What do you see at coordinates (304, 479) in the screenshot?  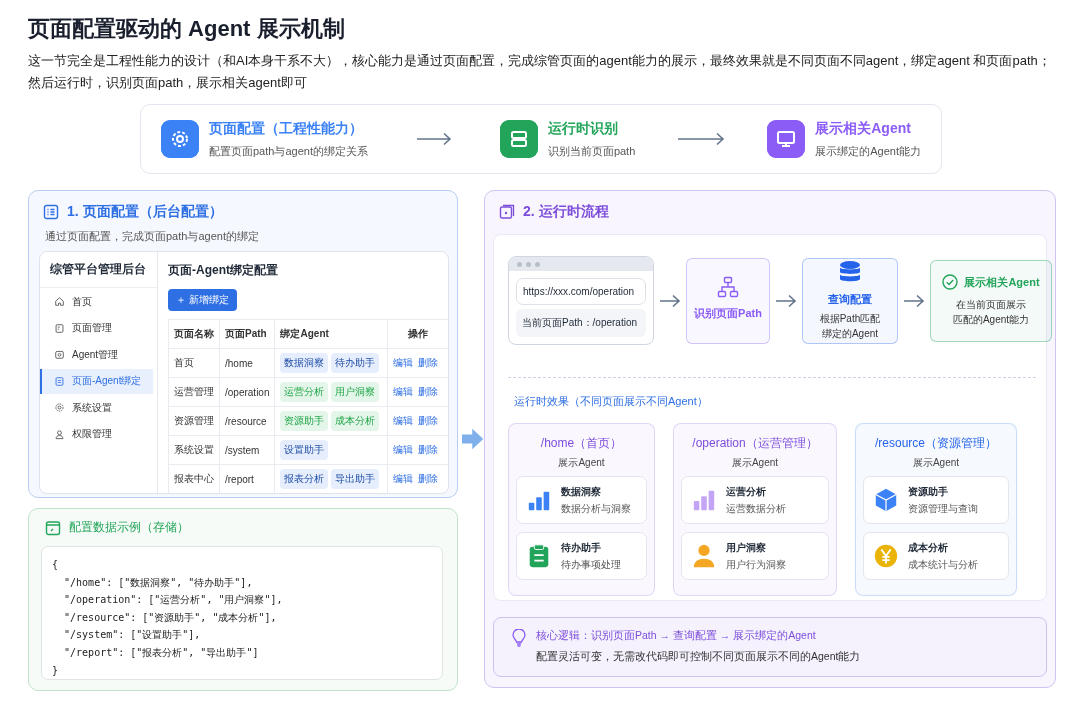 I see `agent-tag: 报表分析` at bounding box center [304, 479].